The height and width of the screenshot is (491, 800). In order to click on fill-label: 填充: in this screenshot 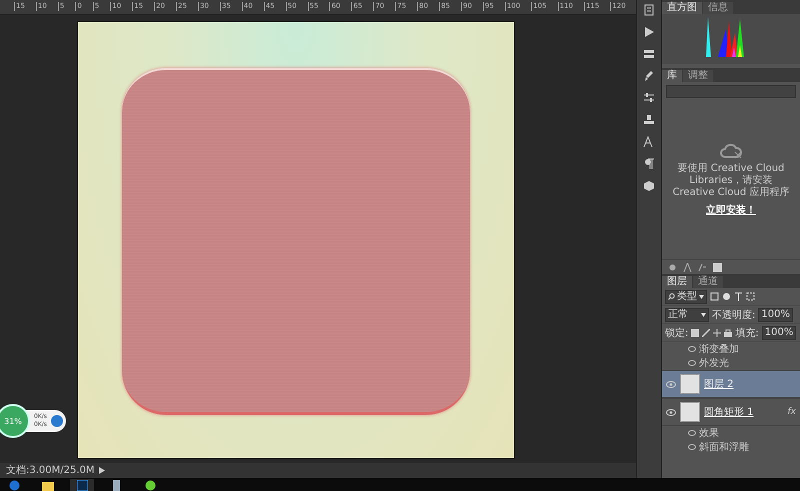, I will do `click(747, 333)`.